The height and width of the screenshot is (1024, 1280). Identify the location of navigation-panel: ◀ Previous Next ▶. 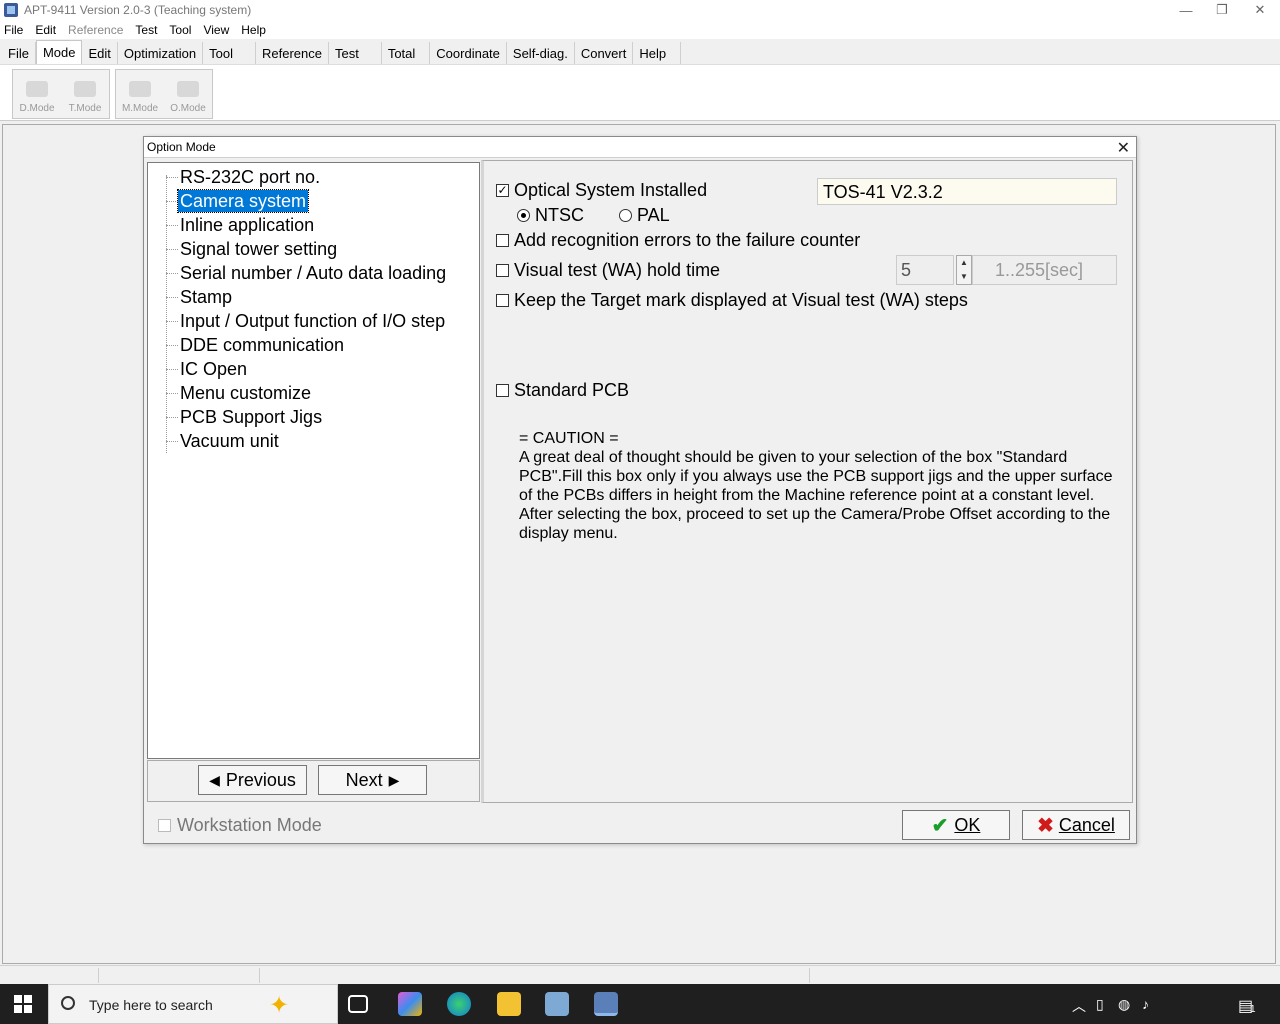
(313, 781).